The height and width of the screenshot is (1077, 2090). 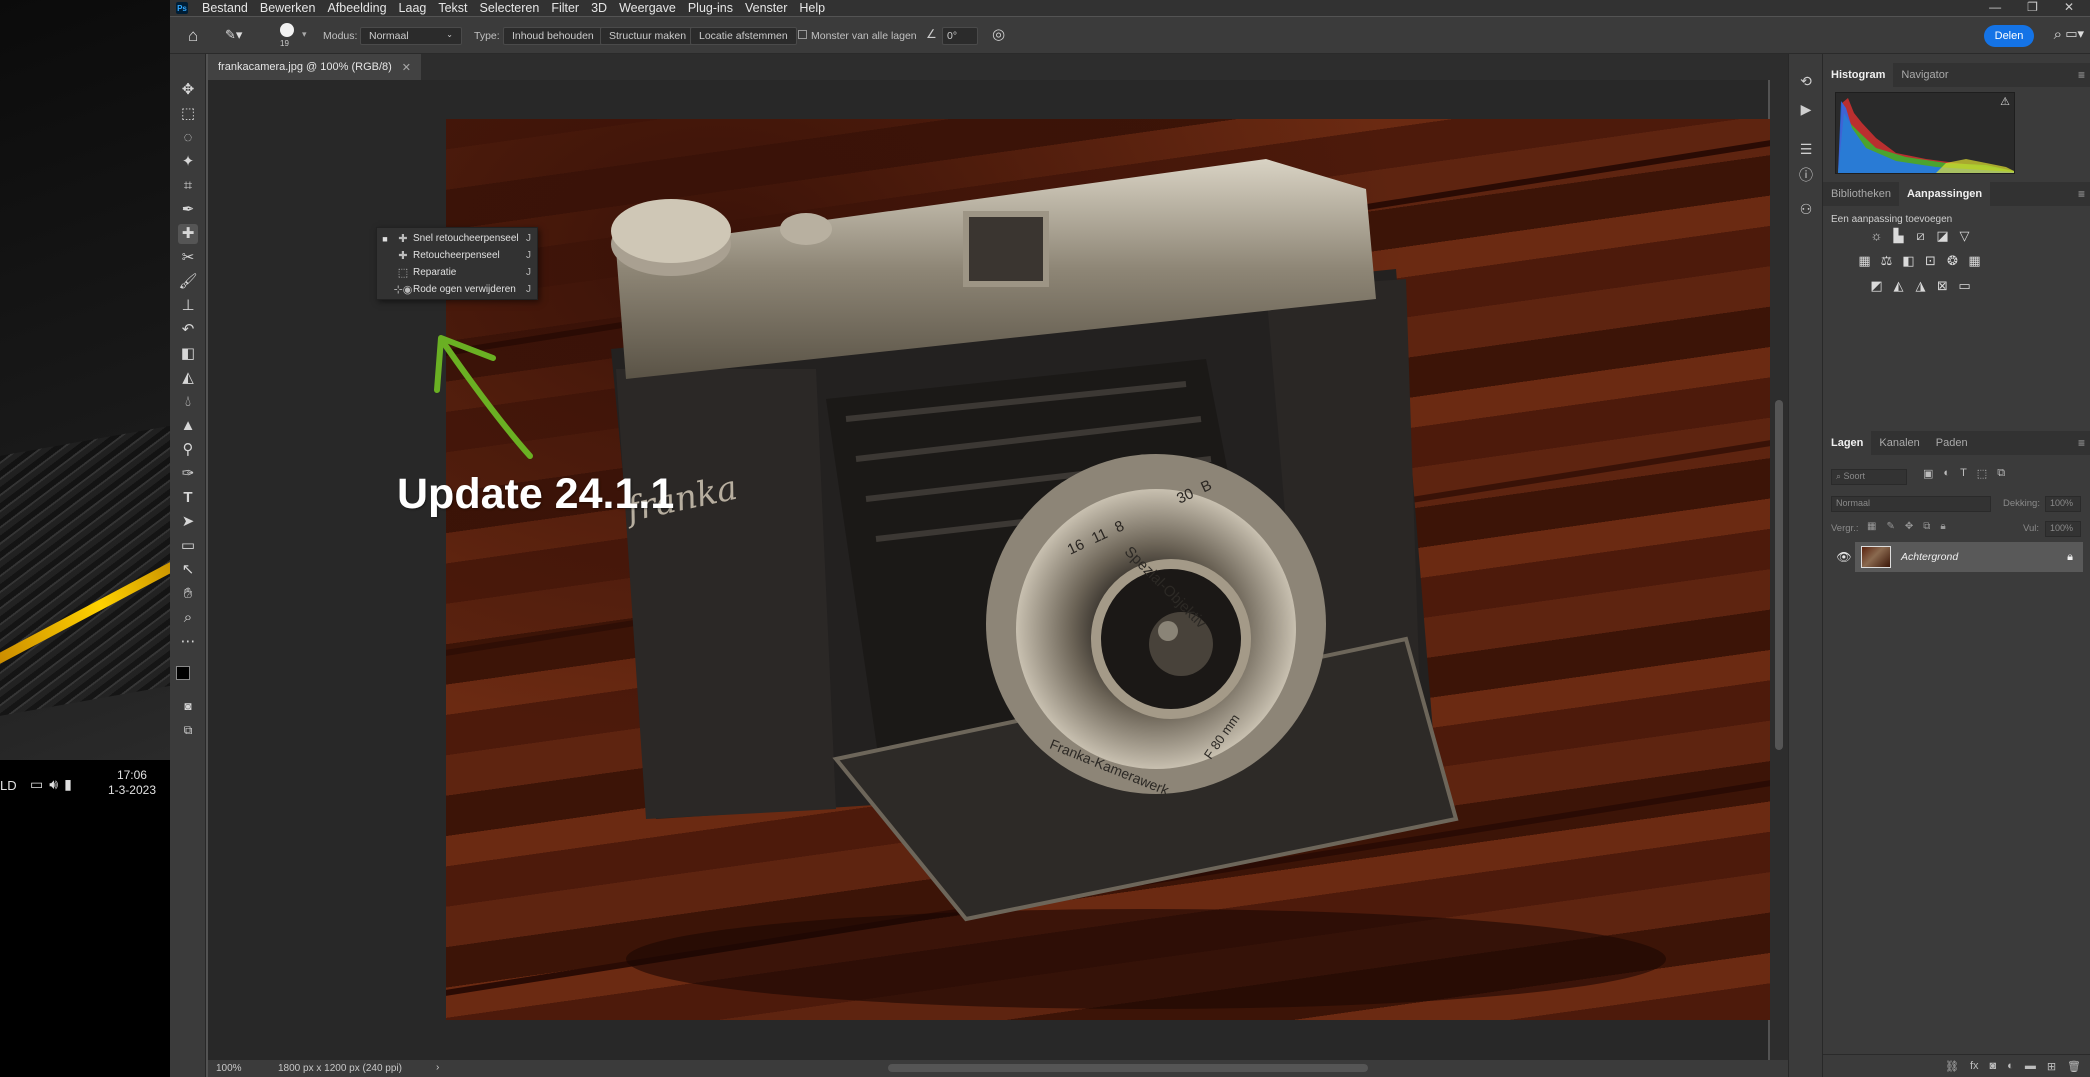 What do you see at coordinates (188, 162) in the screenshot?
I see `magic-wand-tool-icon: ✦` at bounding box center [188, 162].